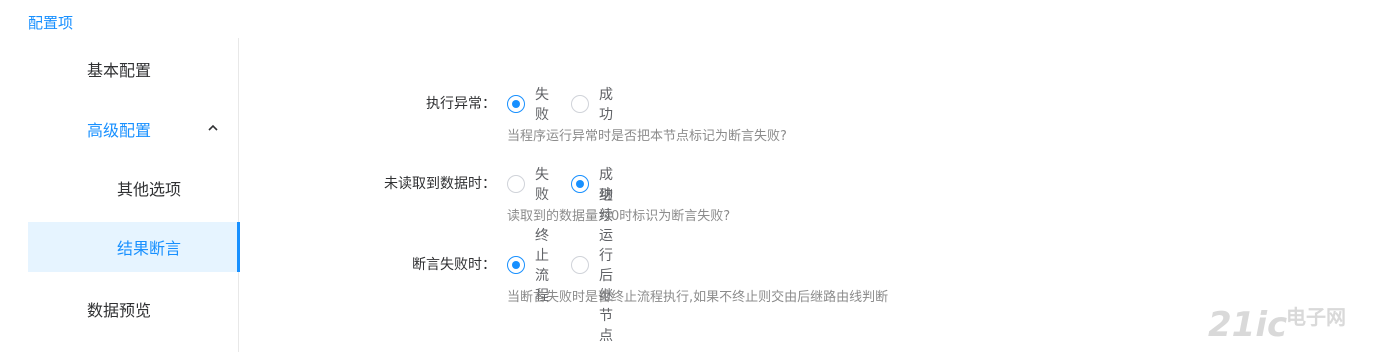 This screenshot has width=1374, height=352. What do you see at coordinates (619, 216) in the screenshot?
I see `field-hint: 读取到的数据量为0时标识为断言失败?` at bounding box center [619, 216].